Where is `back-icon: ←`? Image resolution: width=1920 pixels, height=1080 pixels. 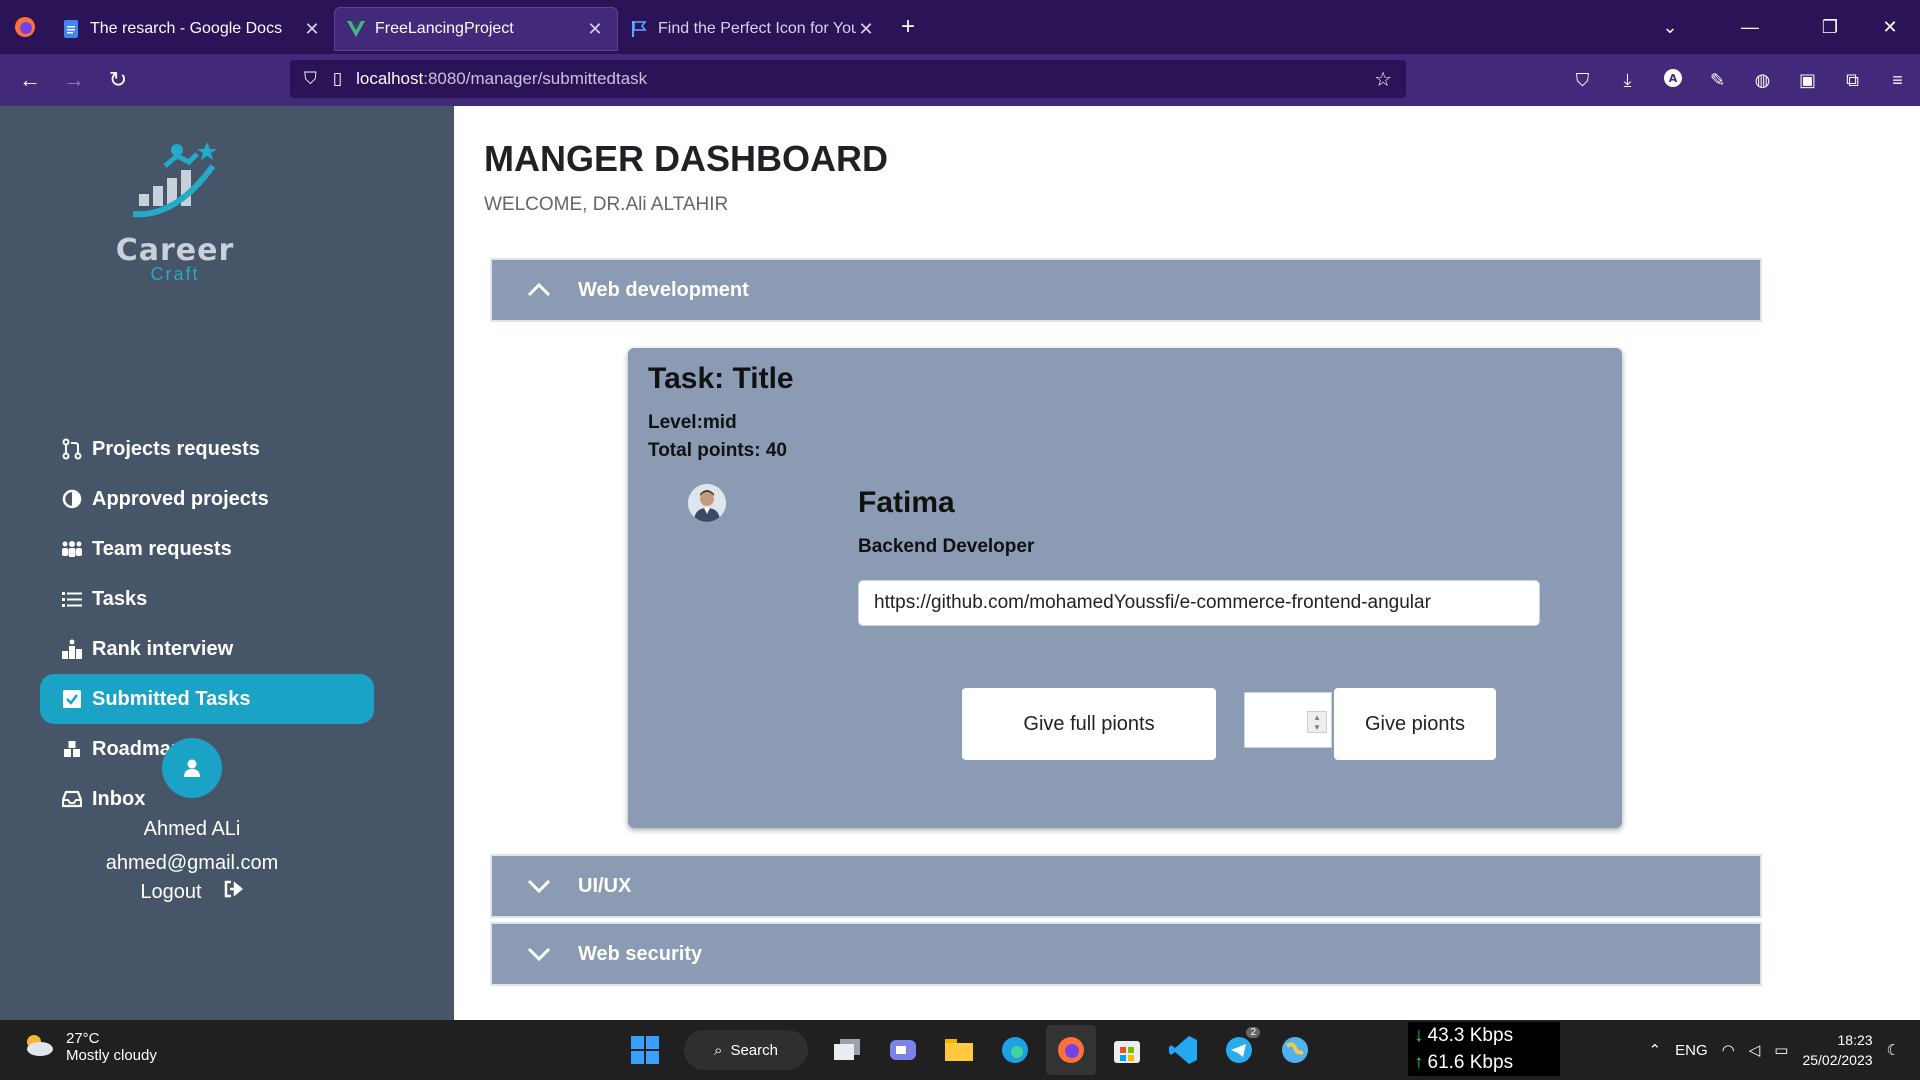
back-icon: ← is located at coordinates (30, 80).